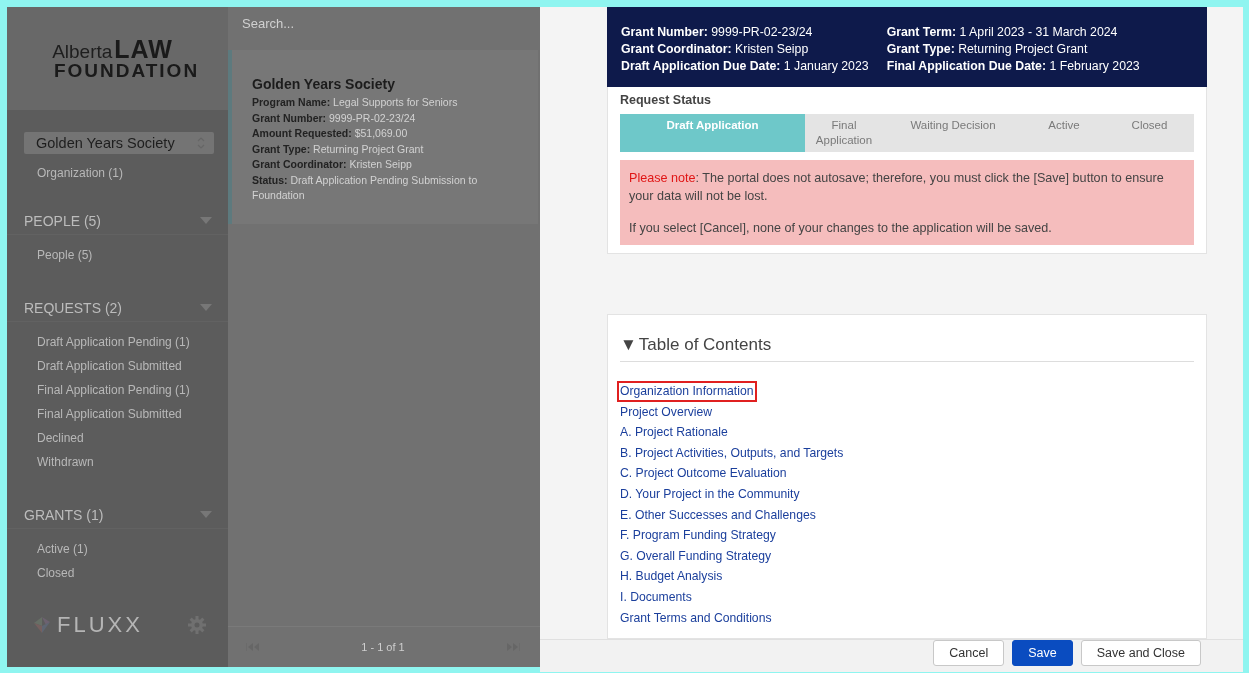 This screenshot has height=673, width=1249. What do you see at coordinates (969, 653) in the screenshot?
I see `action-button: Cancel` at bounding box center [969, 653].